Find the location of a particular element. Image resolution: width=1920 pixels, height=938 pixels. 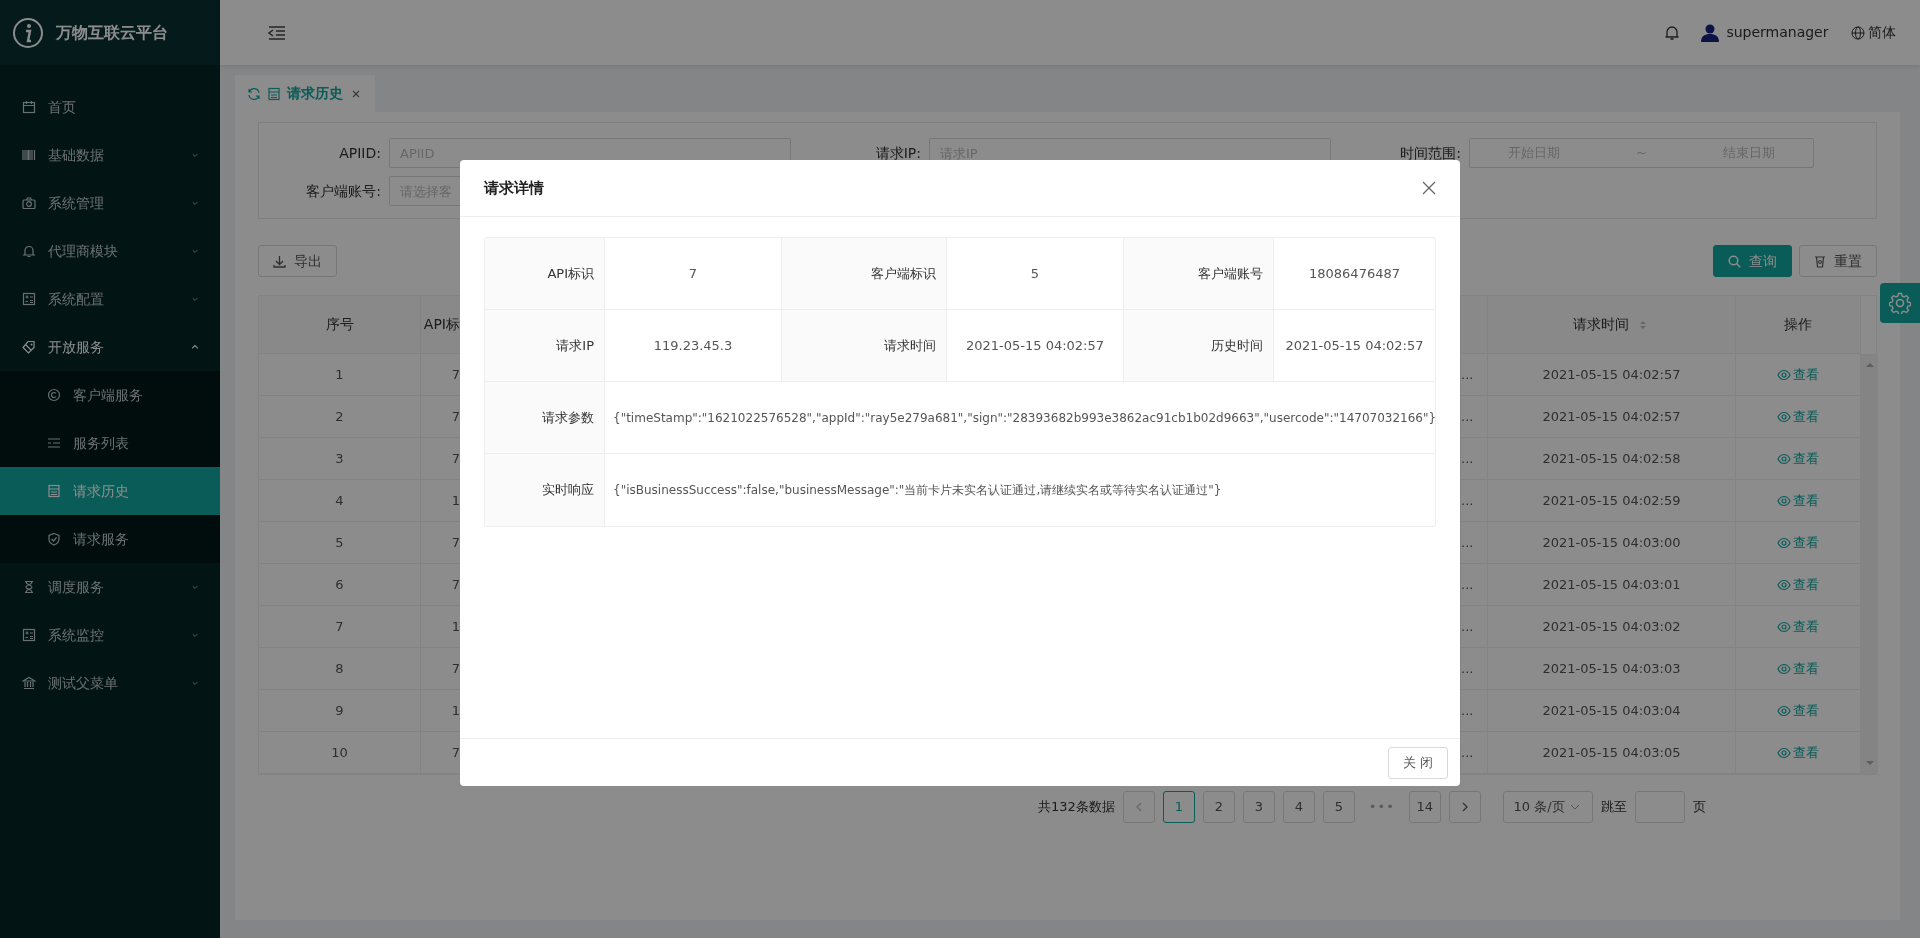

camera-icon is located at coordinates (29, 203).